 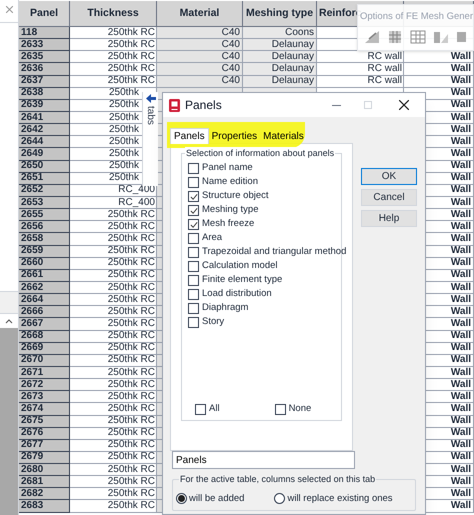 What do you see at coordinates (372, 37) in the screenshot?
I see `mesh-tool-icon` at bounding box center [372, 37].